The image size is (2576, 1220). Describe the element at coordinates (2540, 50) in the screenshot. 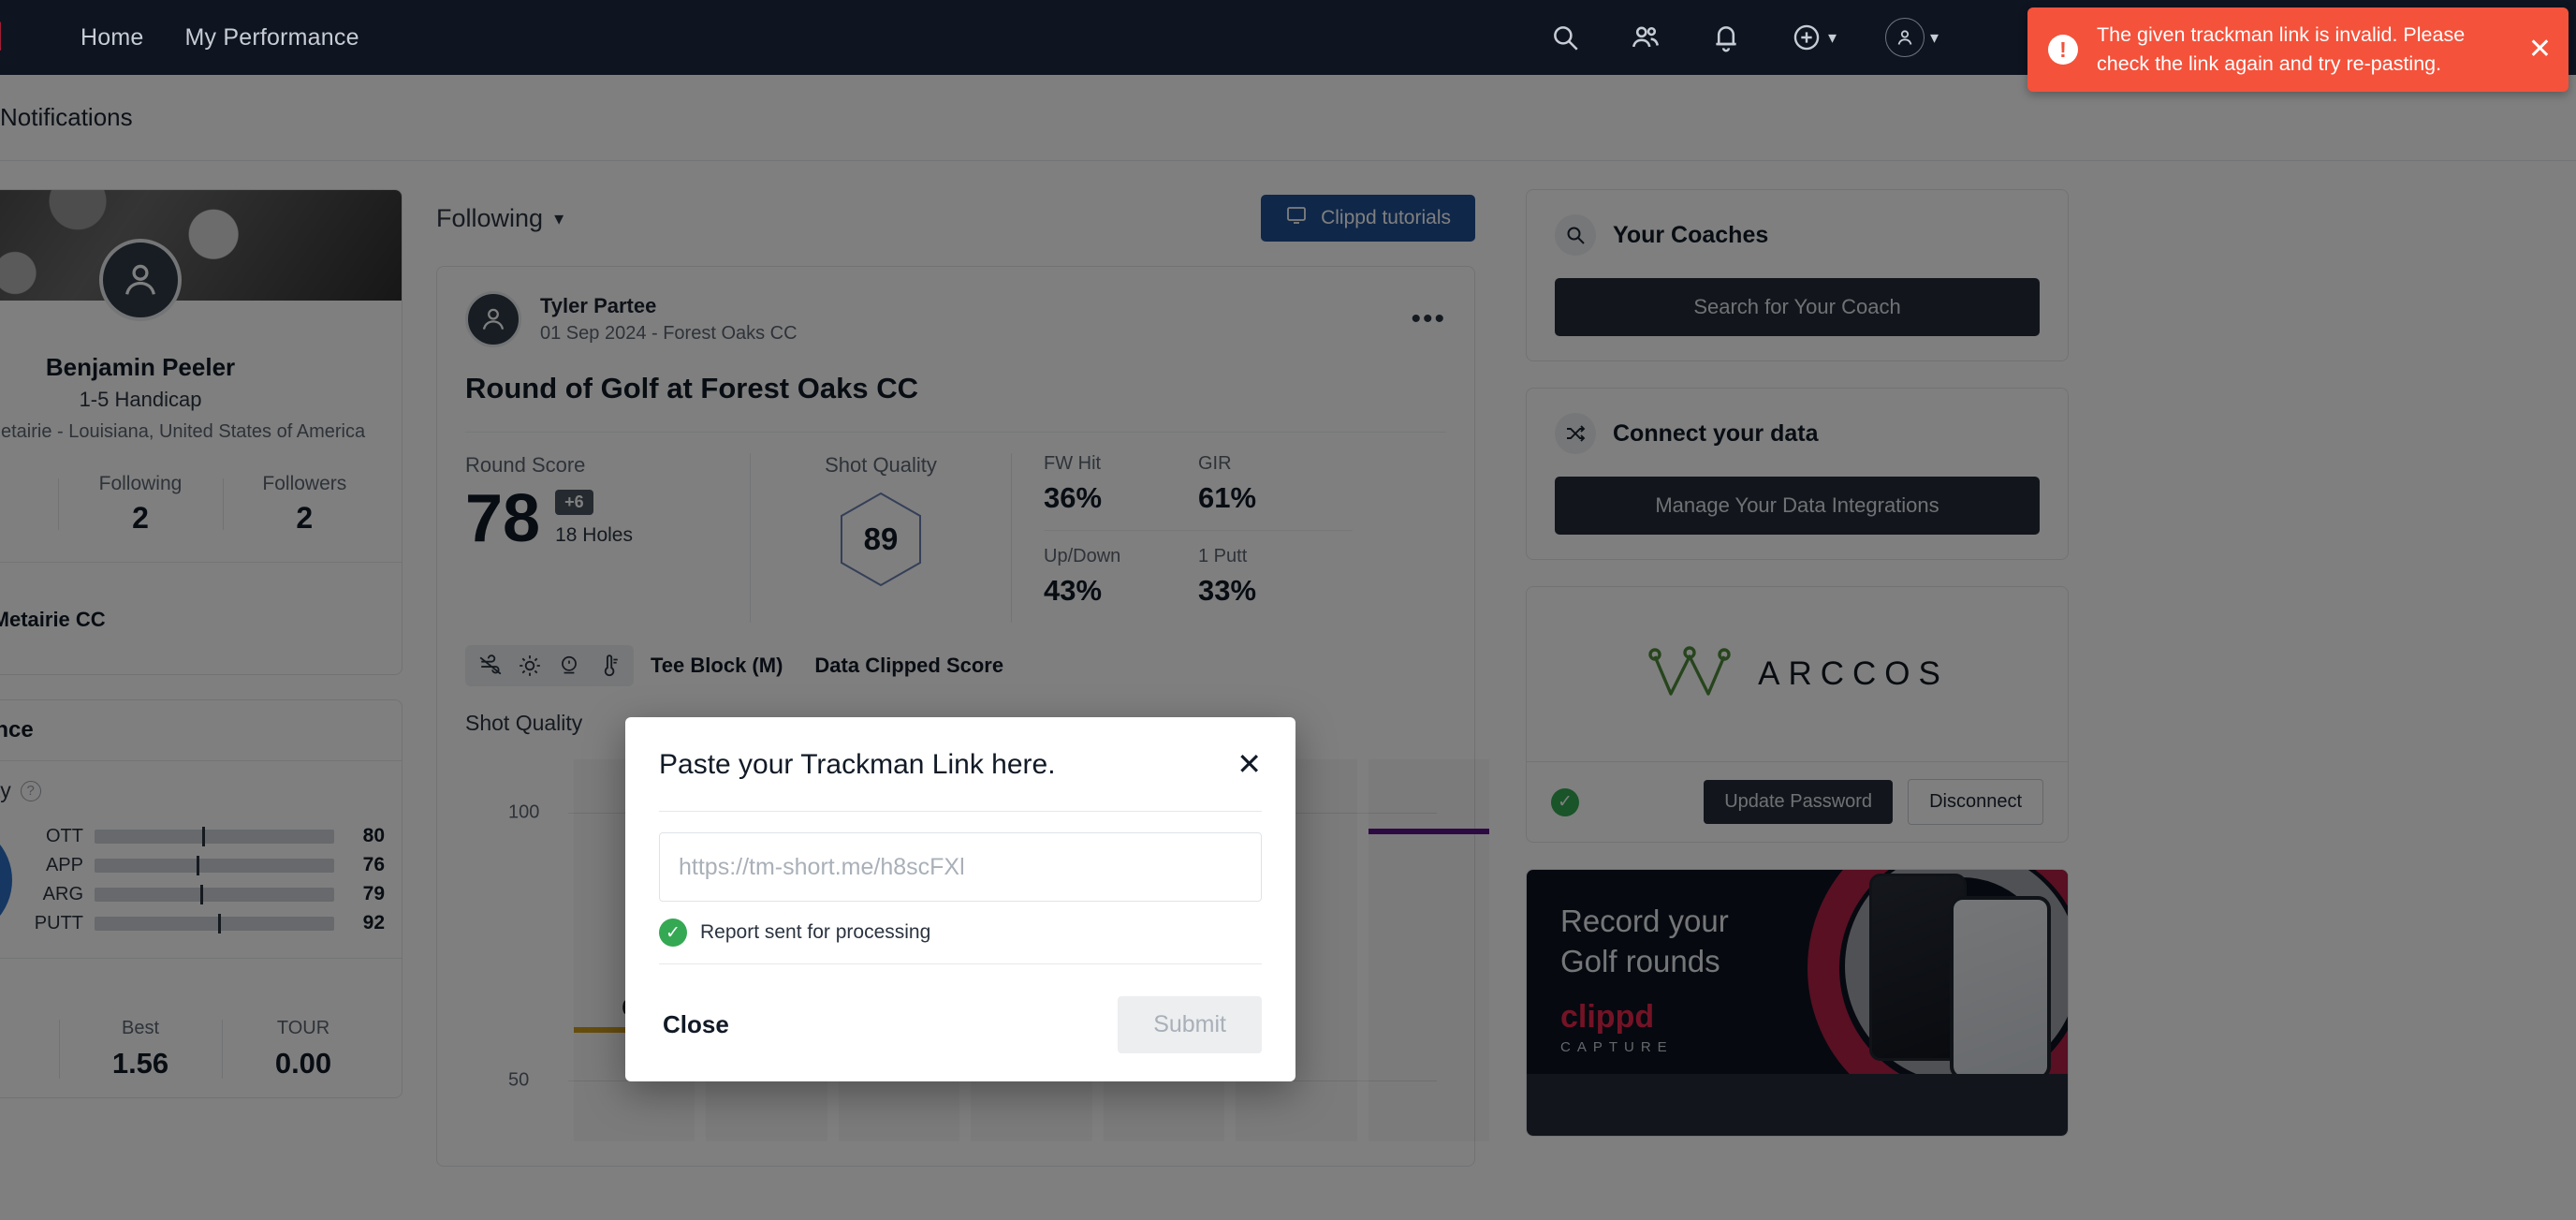

I see `toast-close-button: ✕` at that location.